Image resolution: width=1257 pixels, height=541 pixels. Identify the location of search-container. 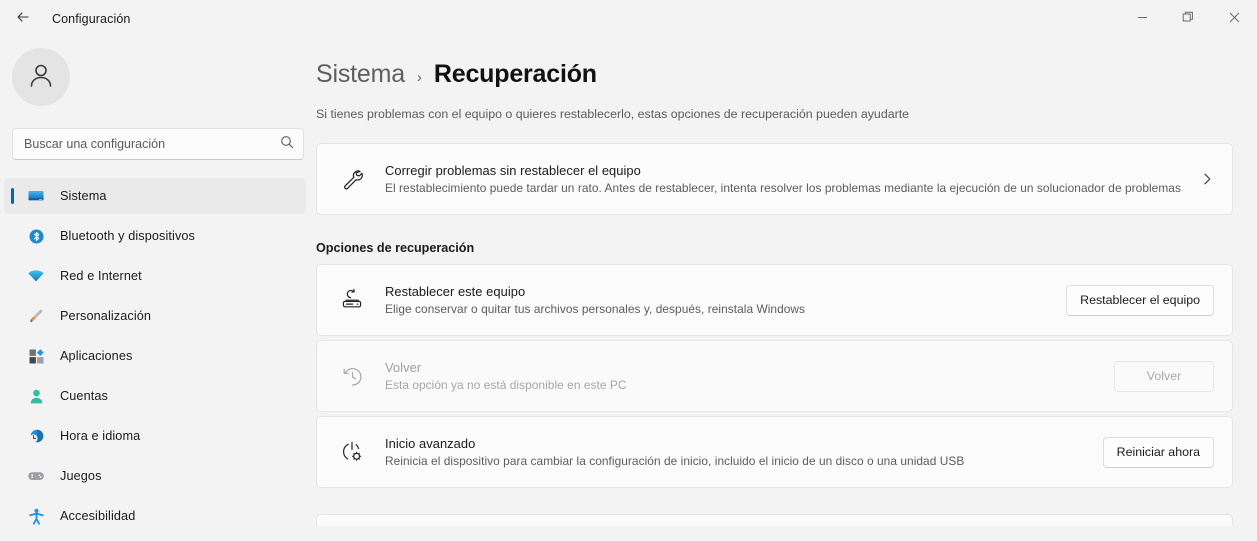
(158, 133).